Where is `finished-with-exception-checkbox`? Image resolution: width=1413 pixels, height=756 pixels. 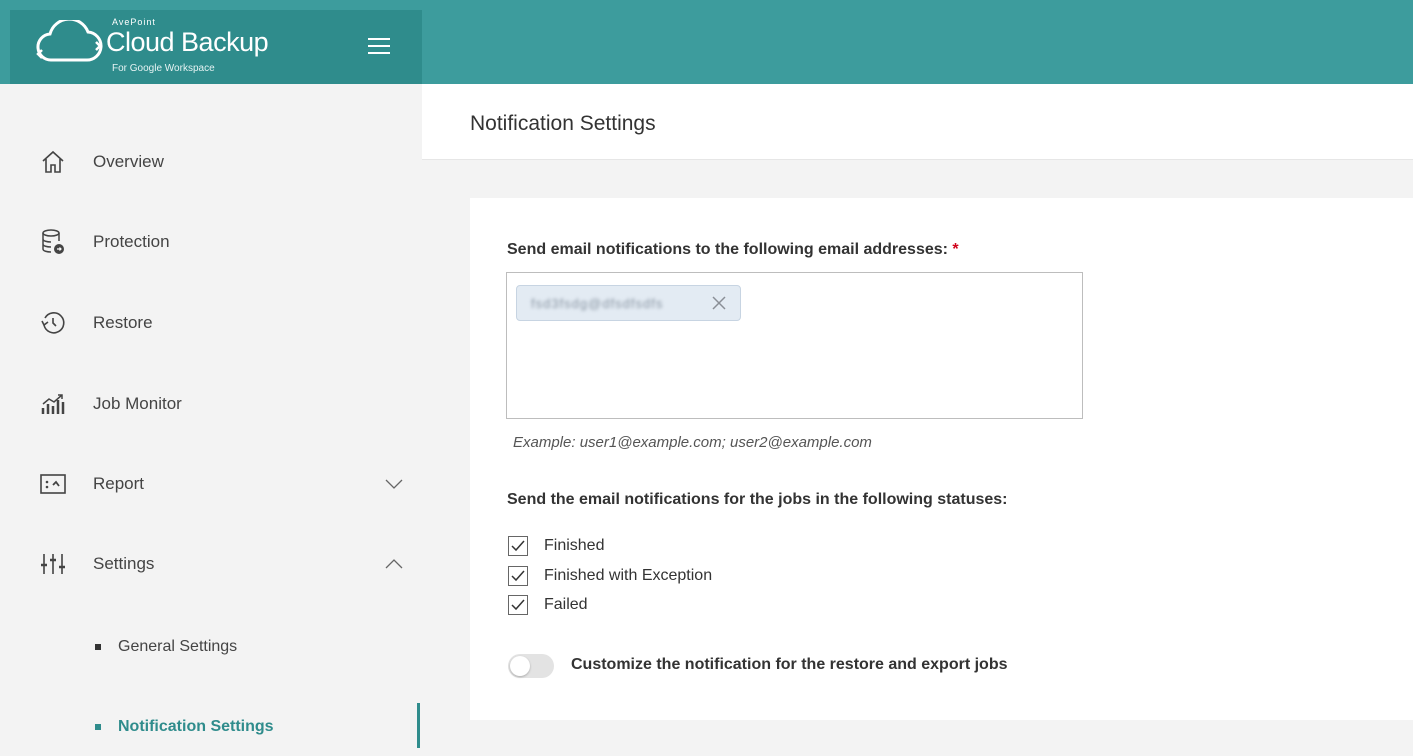
finished-with-exception-checkbox is located at coordinates (518, 576).